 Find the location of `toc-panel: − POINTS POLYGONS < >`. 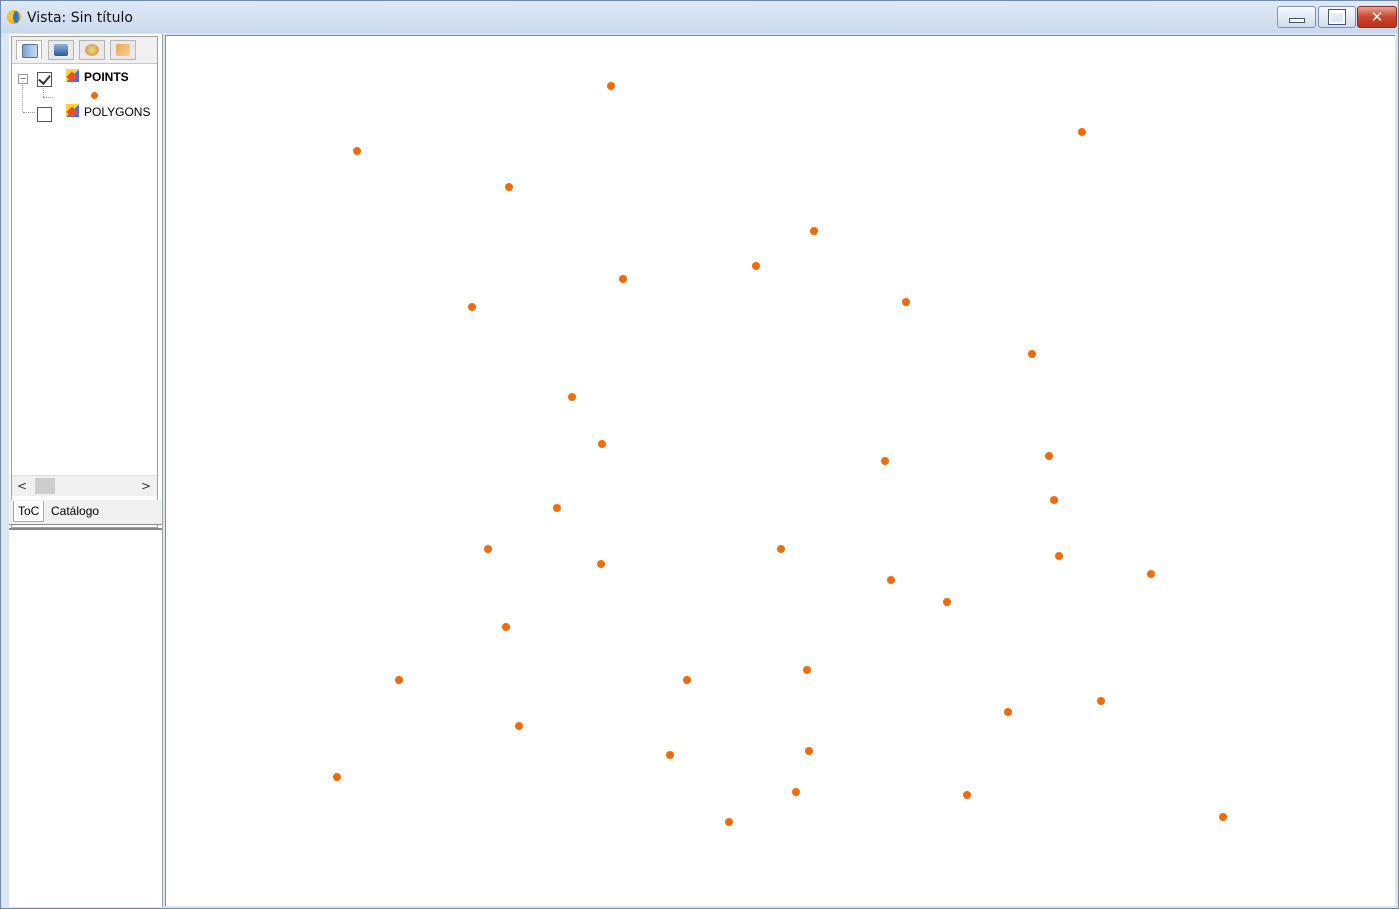

toc-panel: − POINTS POLYGONS < > is located at coordinates (84, 282).